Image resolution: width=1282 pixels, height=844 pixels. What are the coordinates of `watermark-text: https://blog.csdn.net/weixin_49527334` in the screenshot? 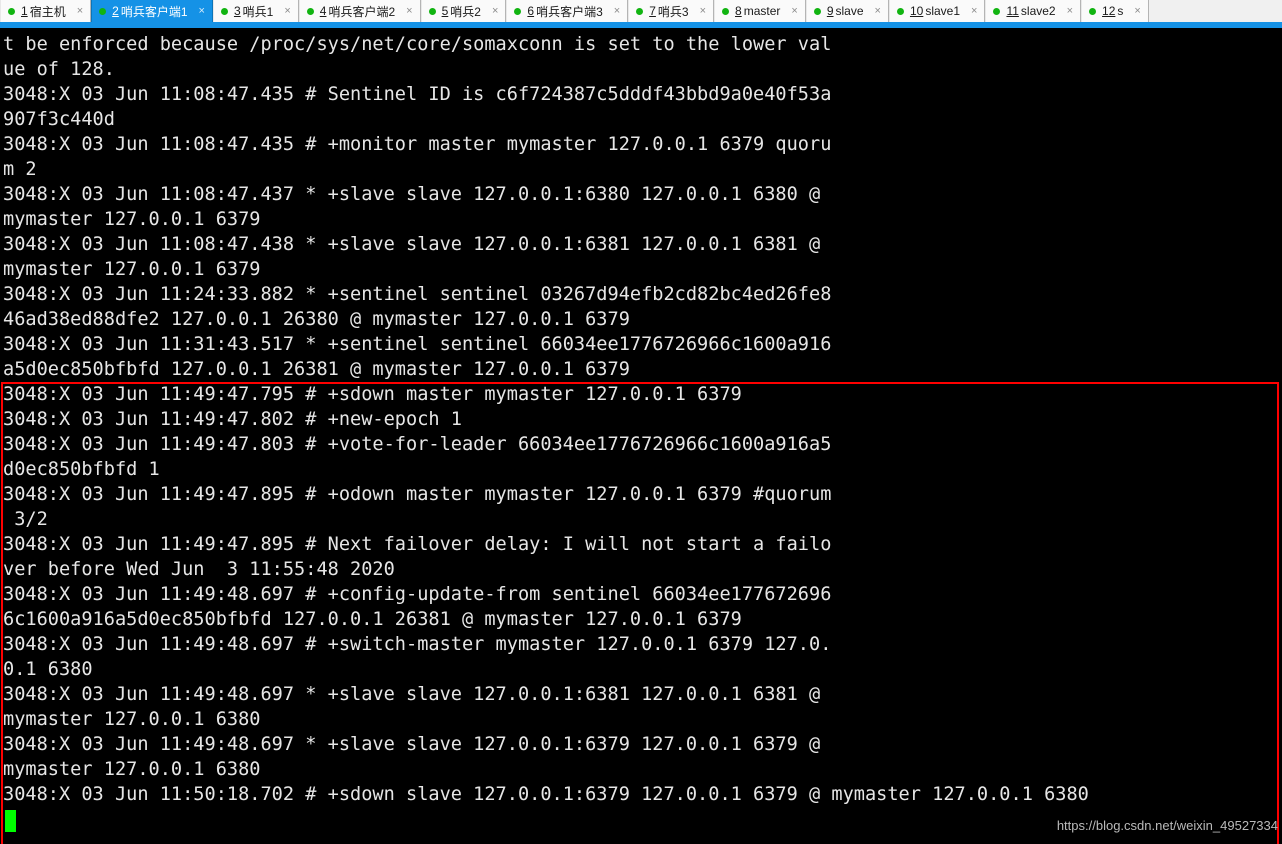 It's located at (1167, 825).